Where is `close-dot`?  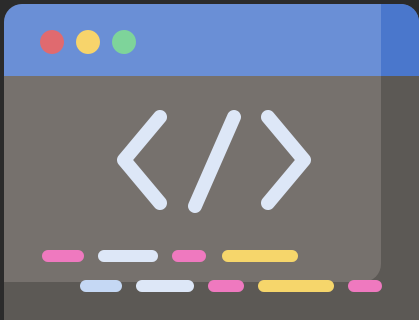
close-dot is located at coordinates (52, 42).